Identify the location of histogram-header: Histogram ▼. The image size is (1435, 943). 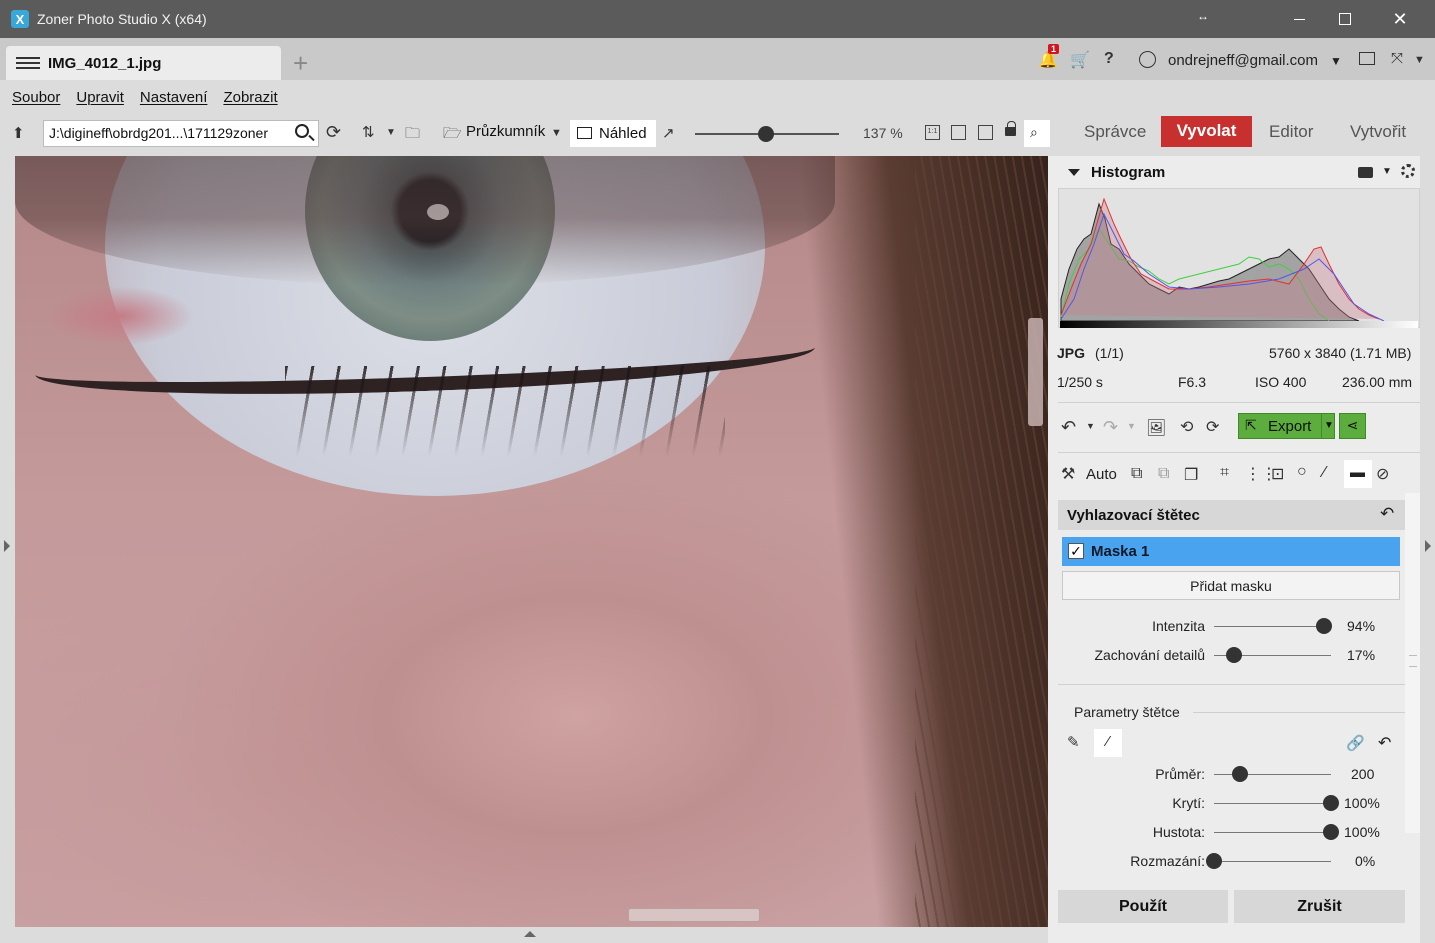
(1239, 173).